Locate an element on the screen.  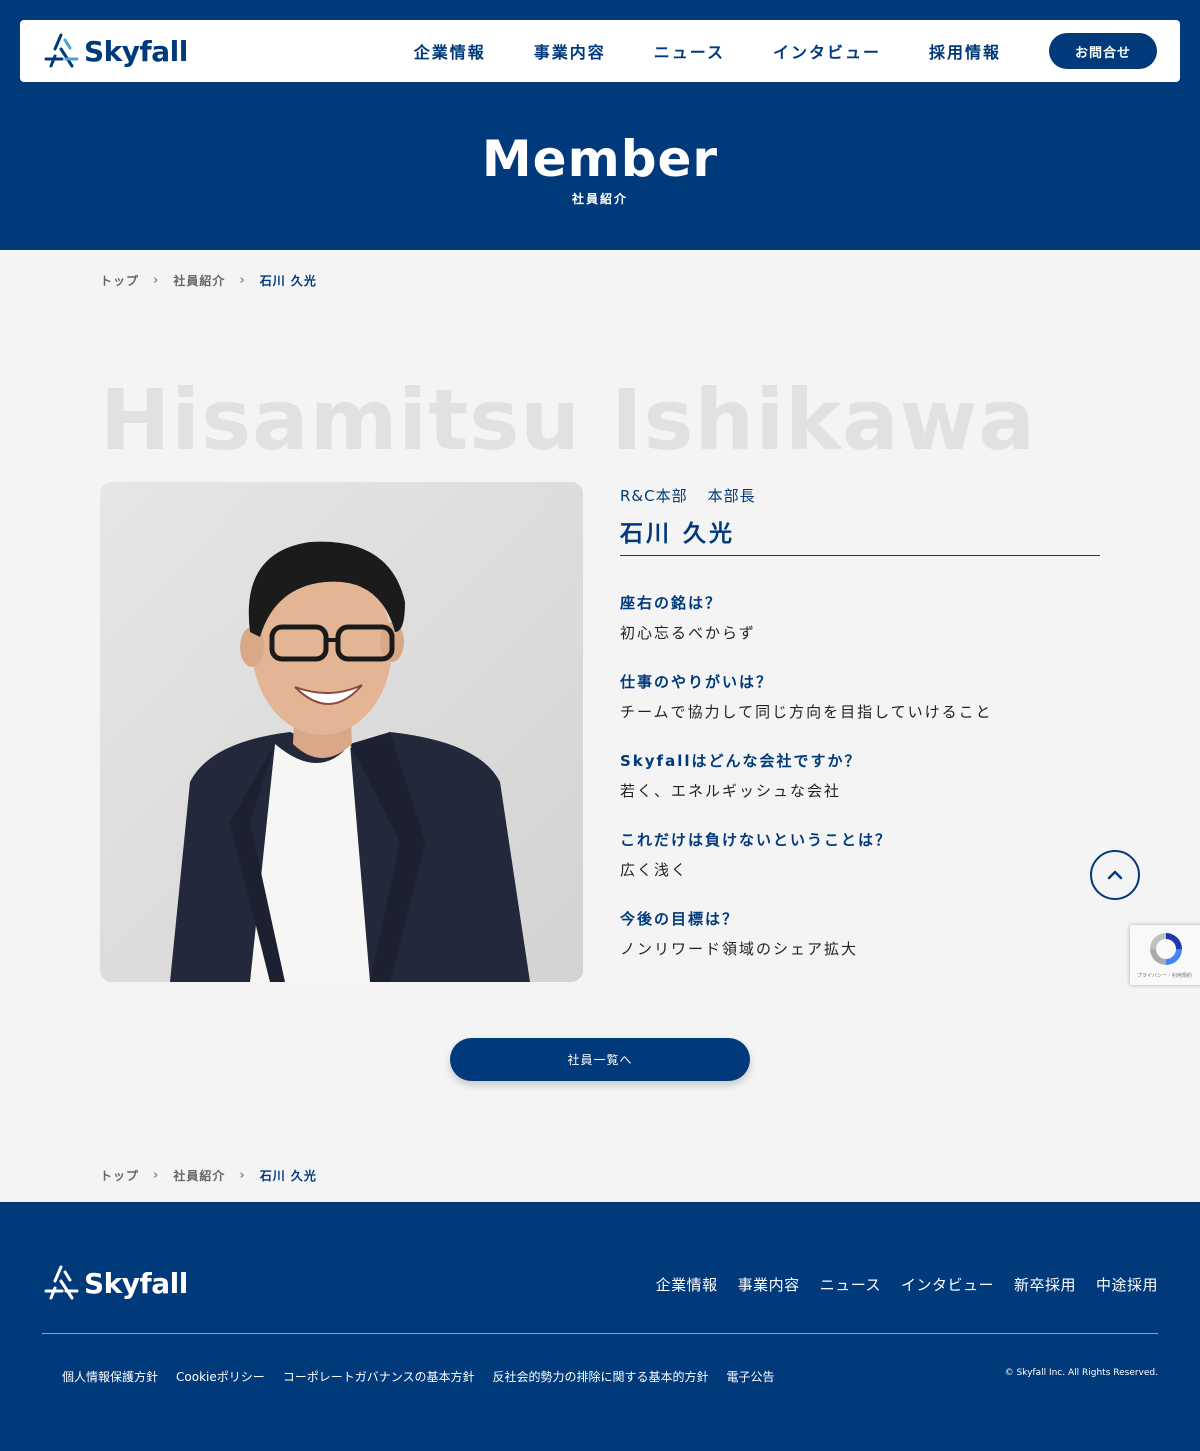
contact-button: お問合せ is located at coordinates (1103, 51).